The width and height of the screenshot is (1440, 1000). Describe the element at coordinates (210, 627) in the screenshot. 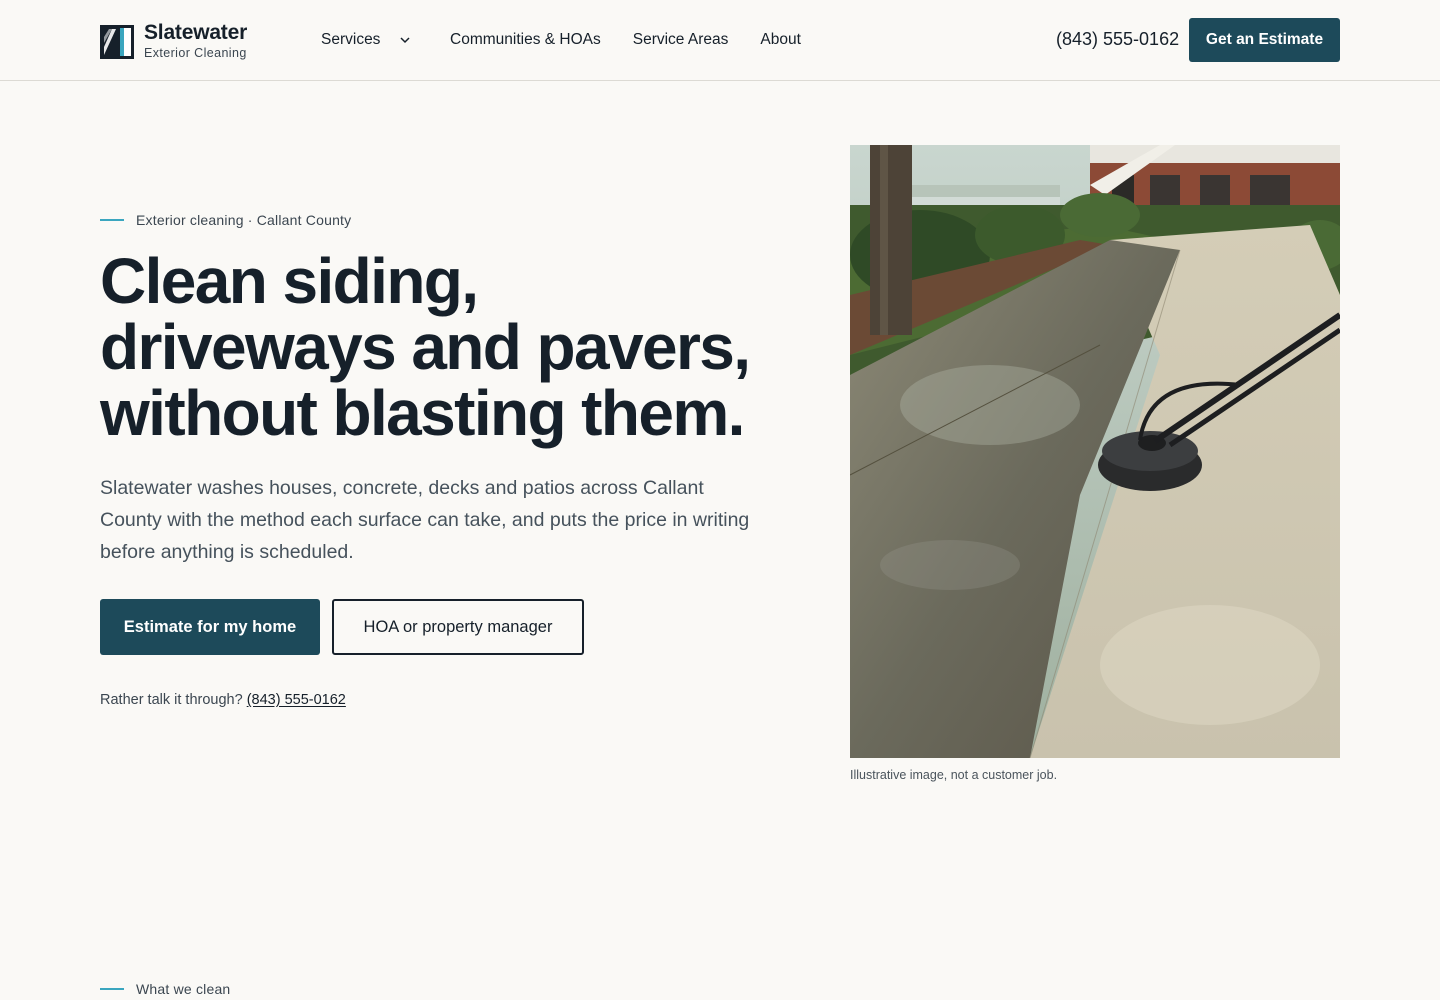

I see `estimate-home-button: Estimate for my home` at that location.